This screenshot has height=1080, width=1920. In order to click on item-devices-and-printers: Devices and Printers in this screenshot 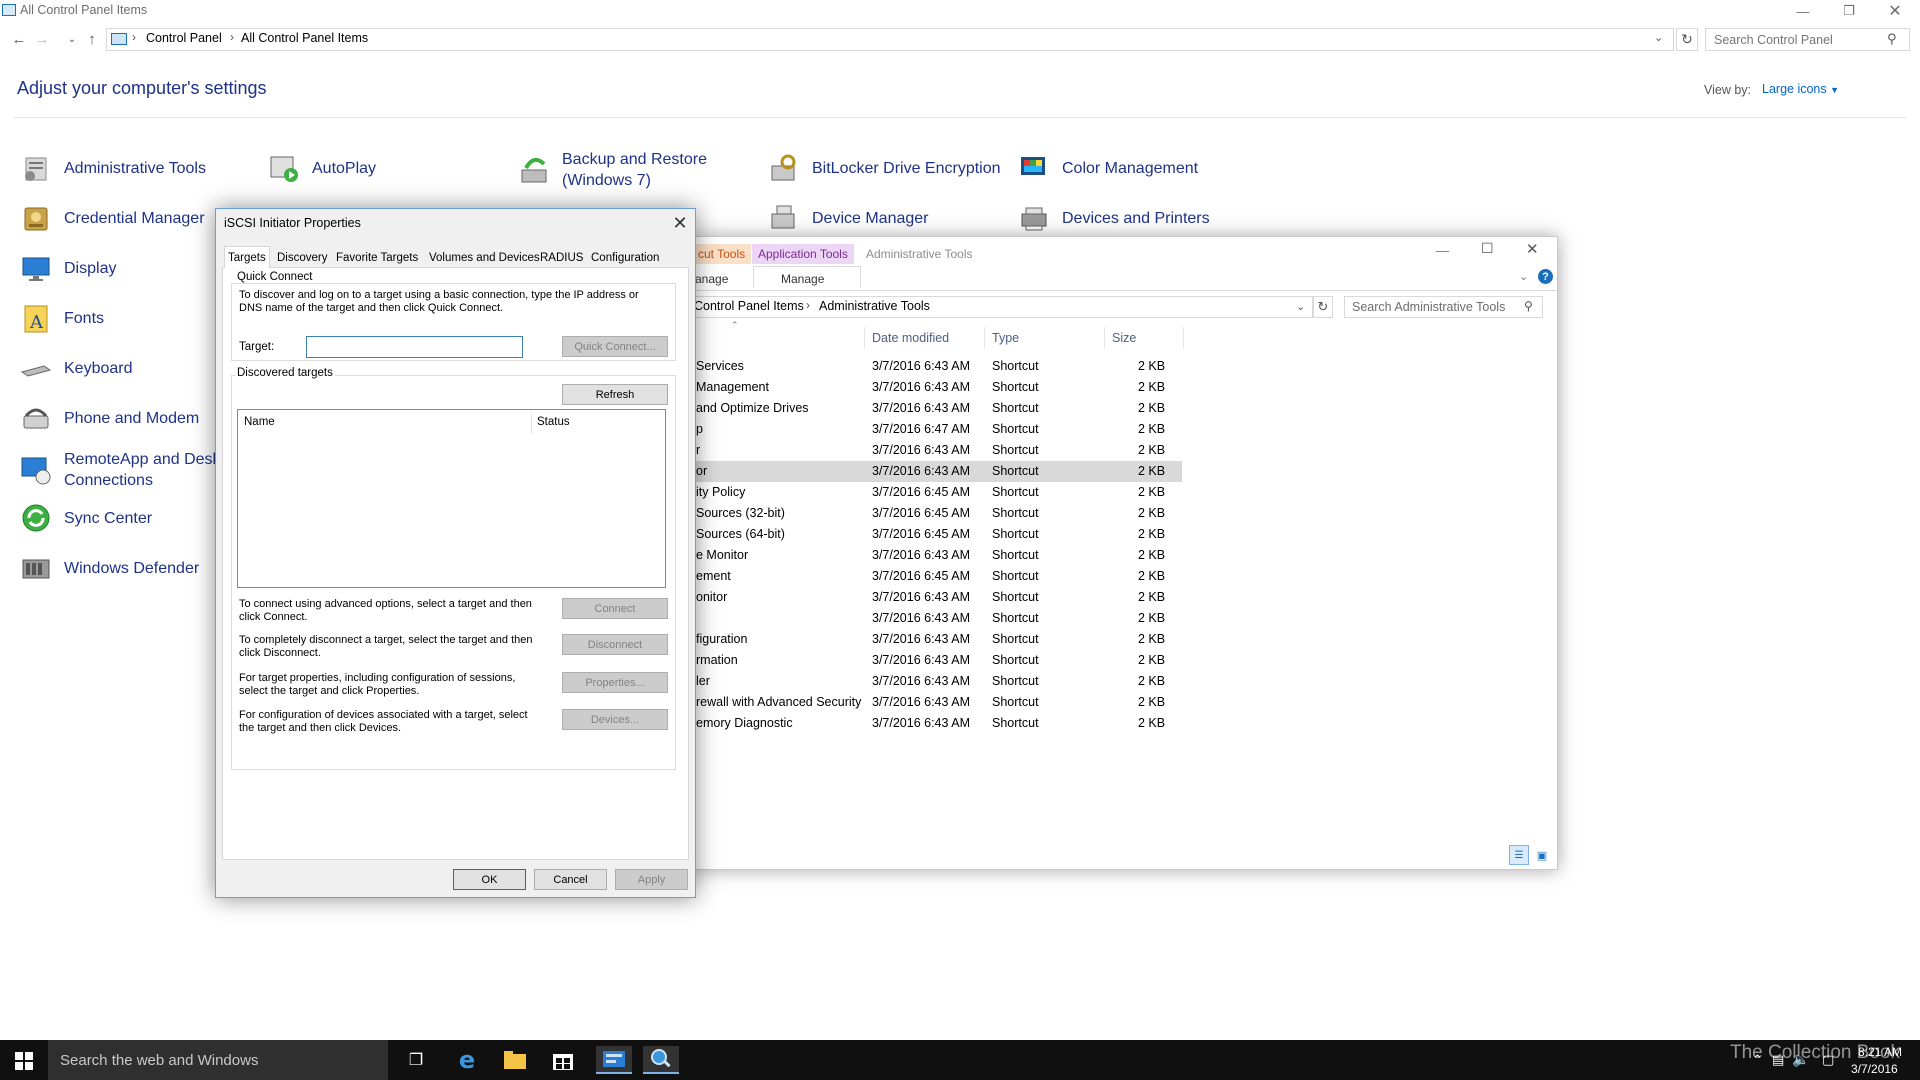, I will do `click(1114, 218)`.